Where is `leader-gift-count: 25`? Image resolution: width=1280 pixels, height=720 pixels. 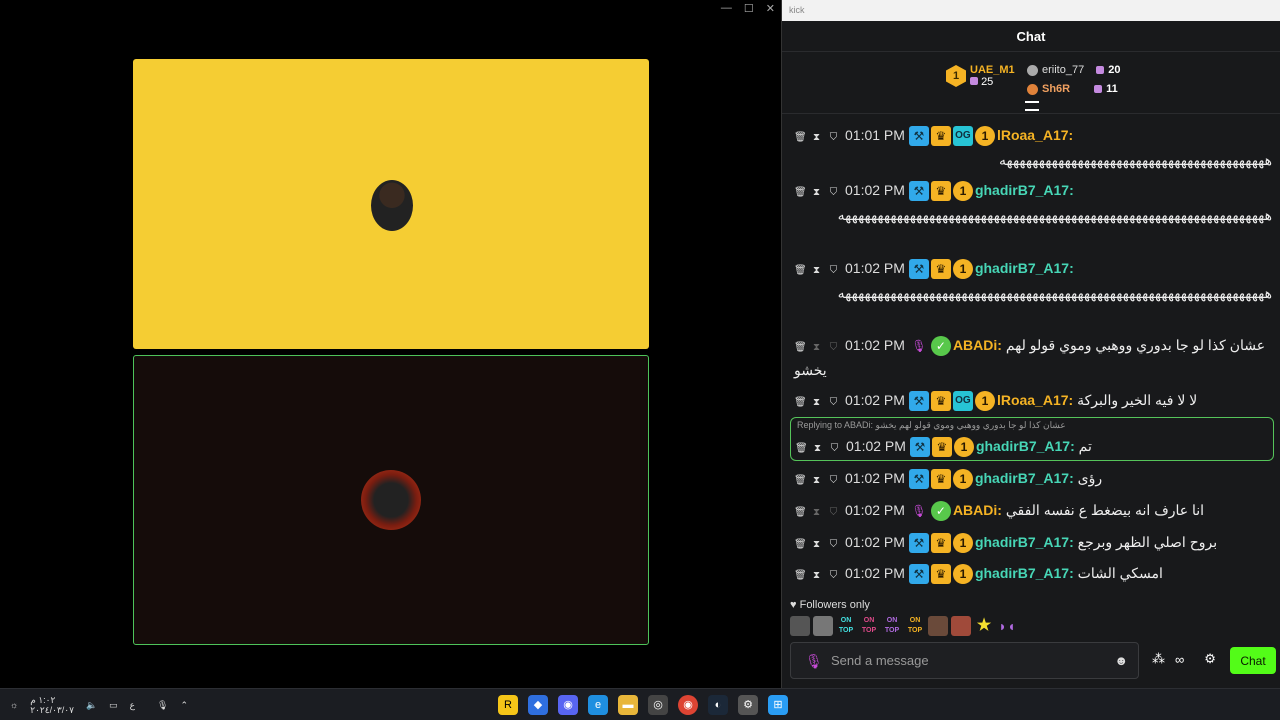
leader-gift-count: 25 is located at coordinates (987, 82).